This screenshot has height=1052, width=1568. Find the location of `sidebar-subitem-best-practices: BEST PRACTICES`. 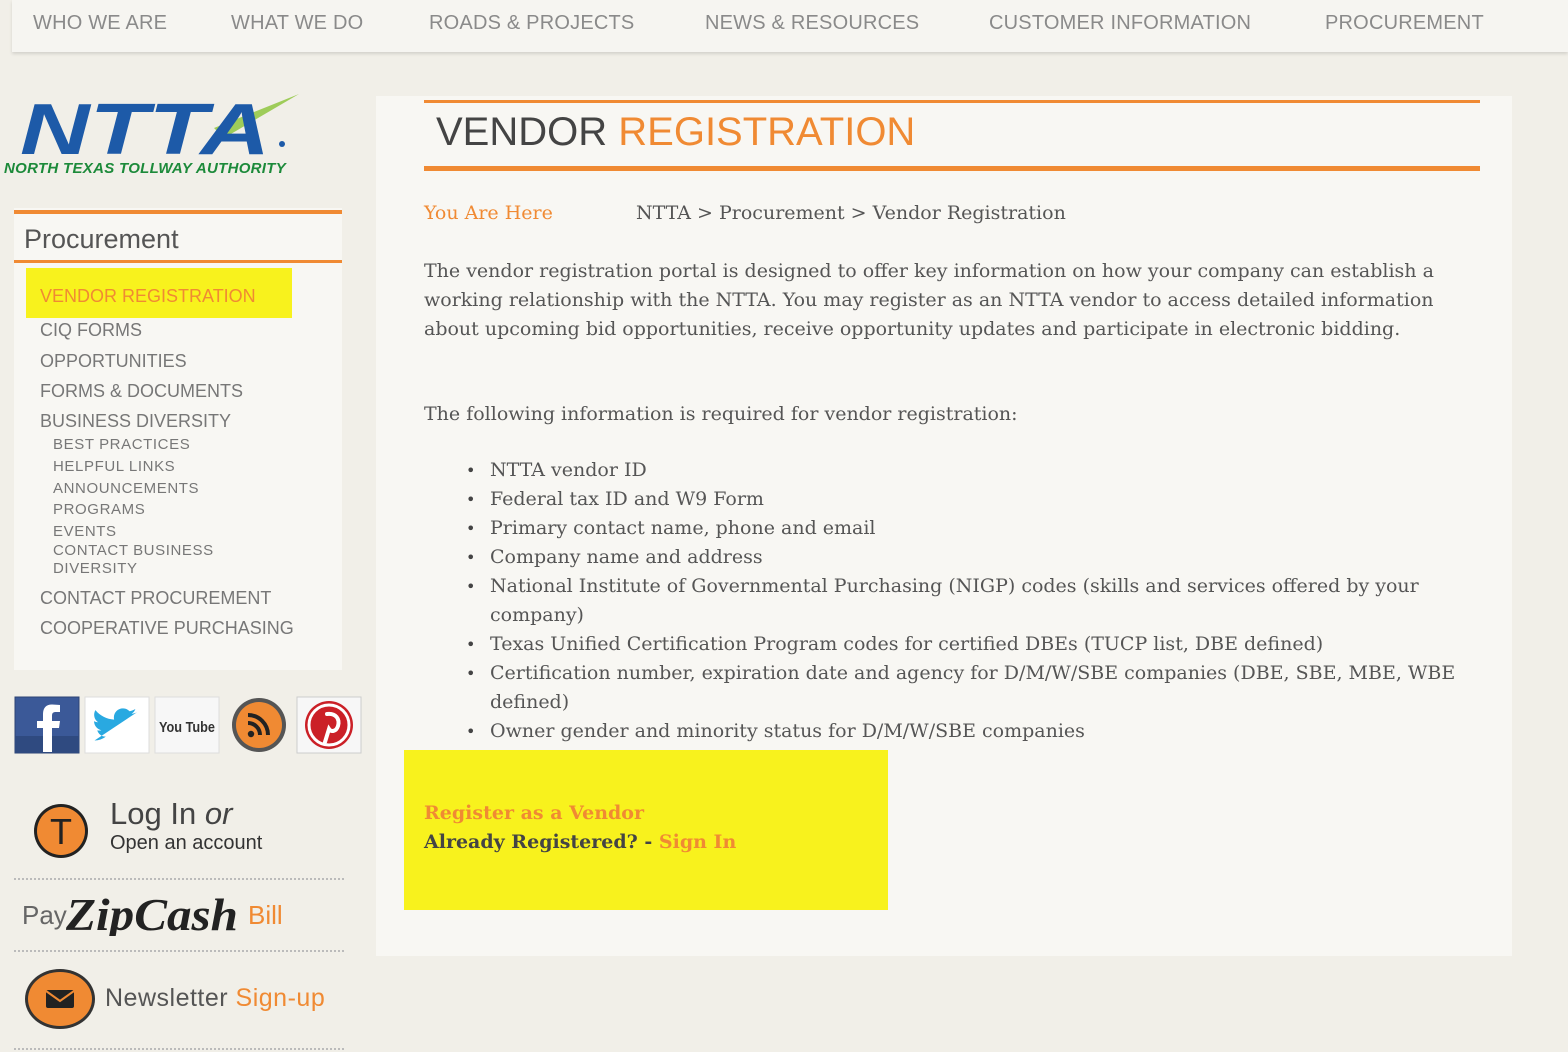

sidebar-subitem-best-practices: BEST PRACTICES is located at coordinates (121, 444).